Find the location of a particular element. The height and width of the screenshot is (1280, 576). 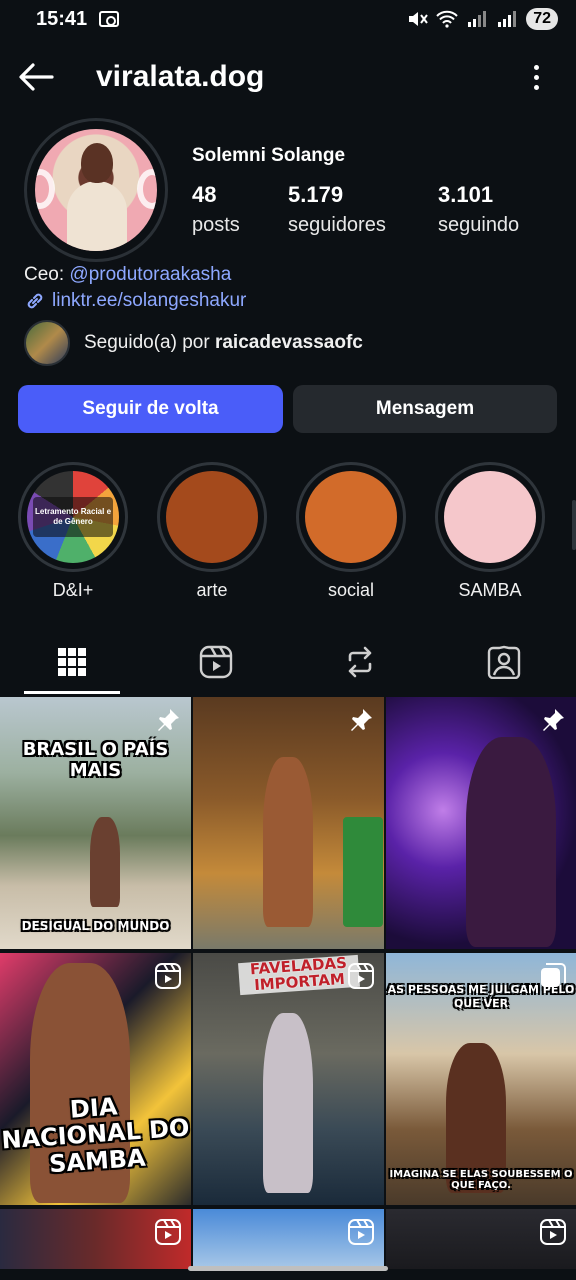

battery-indicator: 72 is located at coordinates (542, 19).